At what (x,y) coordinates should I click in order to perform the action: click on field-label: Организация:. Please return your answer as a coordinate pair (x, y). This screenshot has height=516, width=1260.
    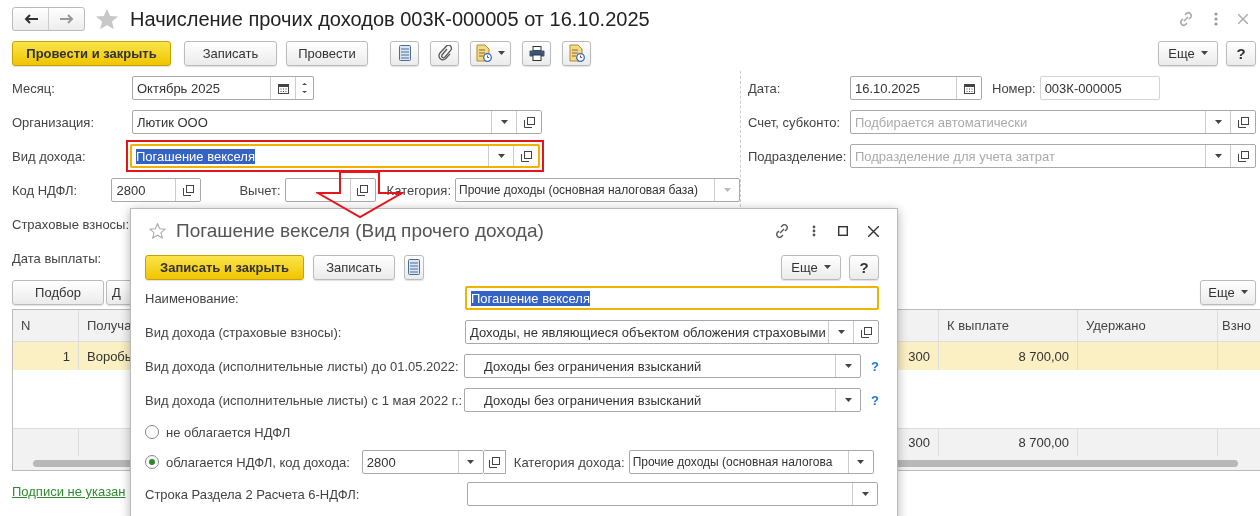
    Looking at the image, I should click on (54, 122).